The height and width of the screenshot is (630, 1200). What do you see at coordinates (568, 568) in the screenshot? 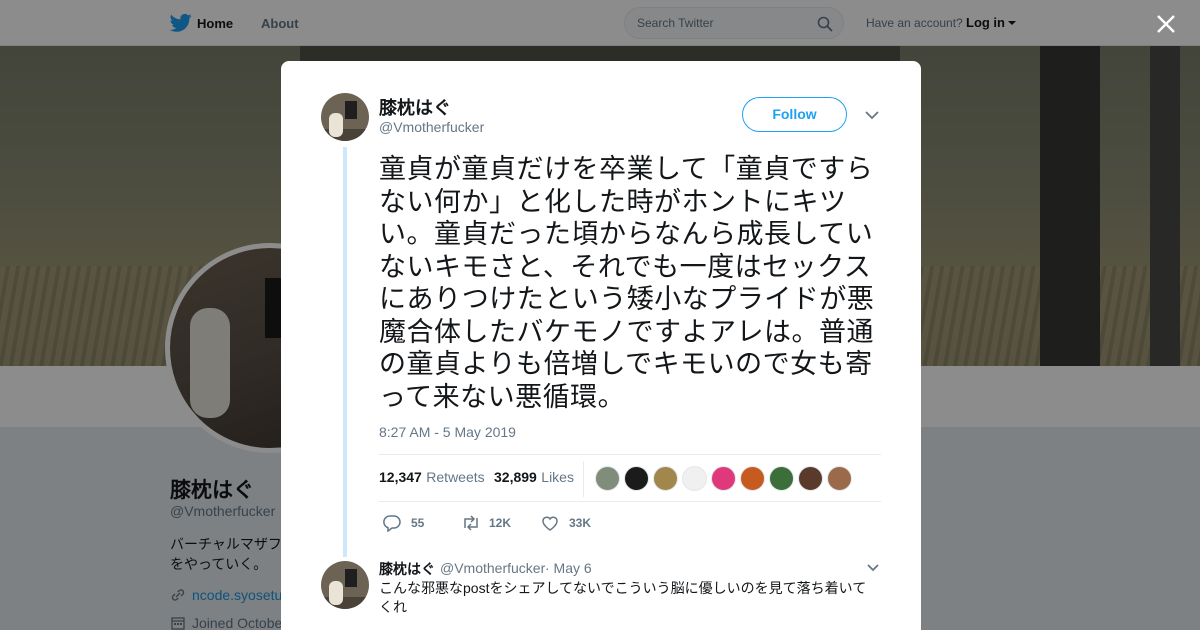
I see `reply-date: · May 6` at bounding box center [568, 568].